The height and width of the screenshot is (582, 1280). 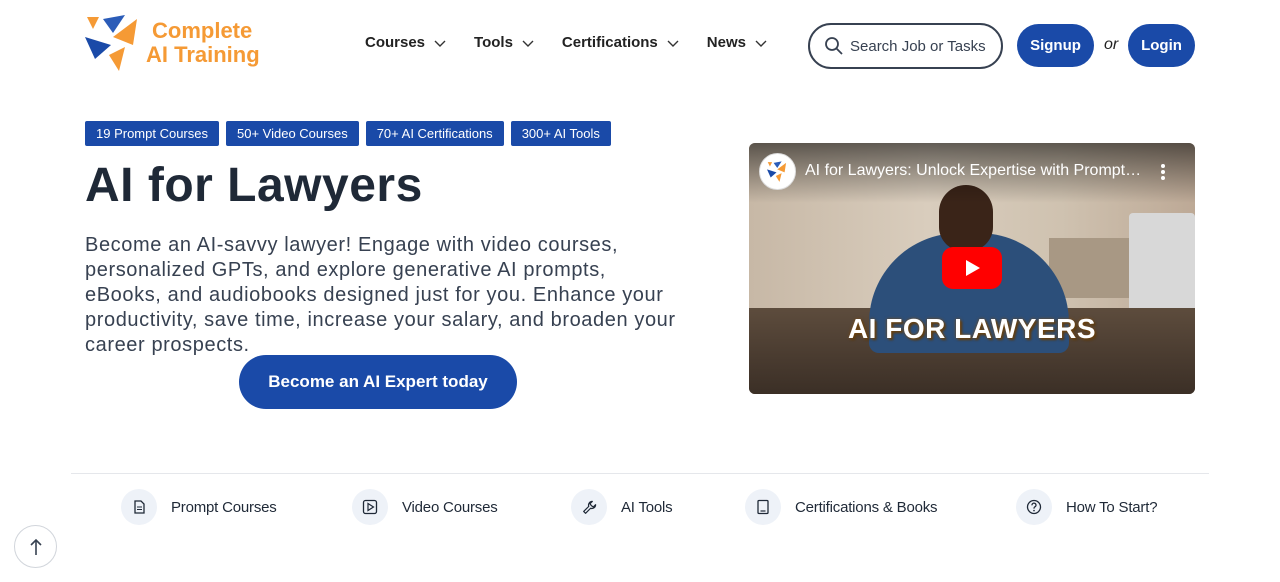 What do you see at coordinates (152, 133) in the screenshot?
I see `badge-prompt-courses: 19 Prompt Courses` at bounding box center [152, 133].